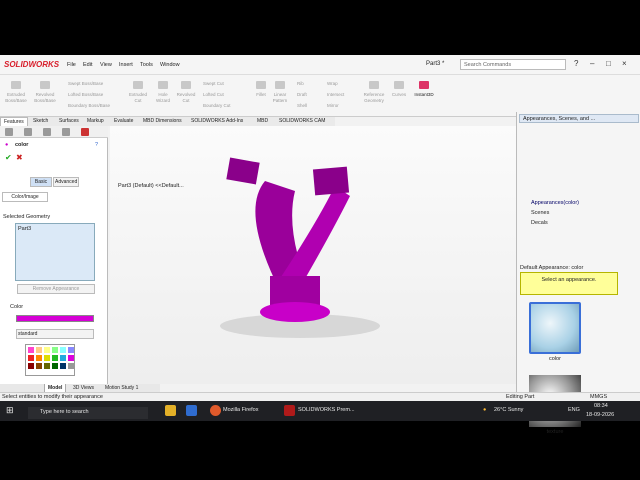 This screenshot has height=480, width=640. Describe the element at coordinates (93, 95) in the screenshot. I see `lofted-boss-button: Lofted Boss/Base` at that location.